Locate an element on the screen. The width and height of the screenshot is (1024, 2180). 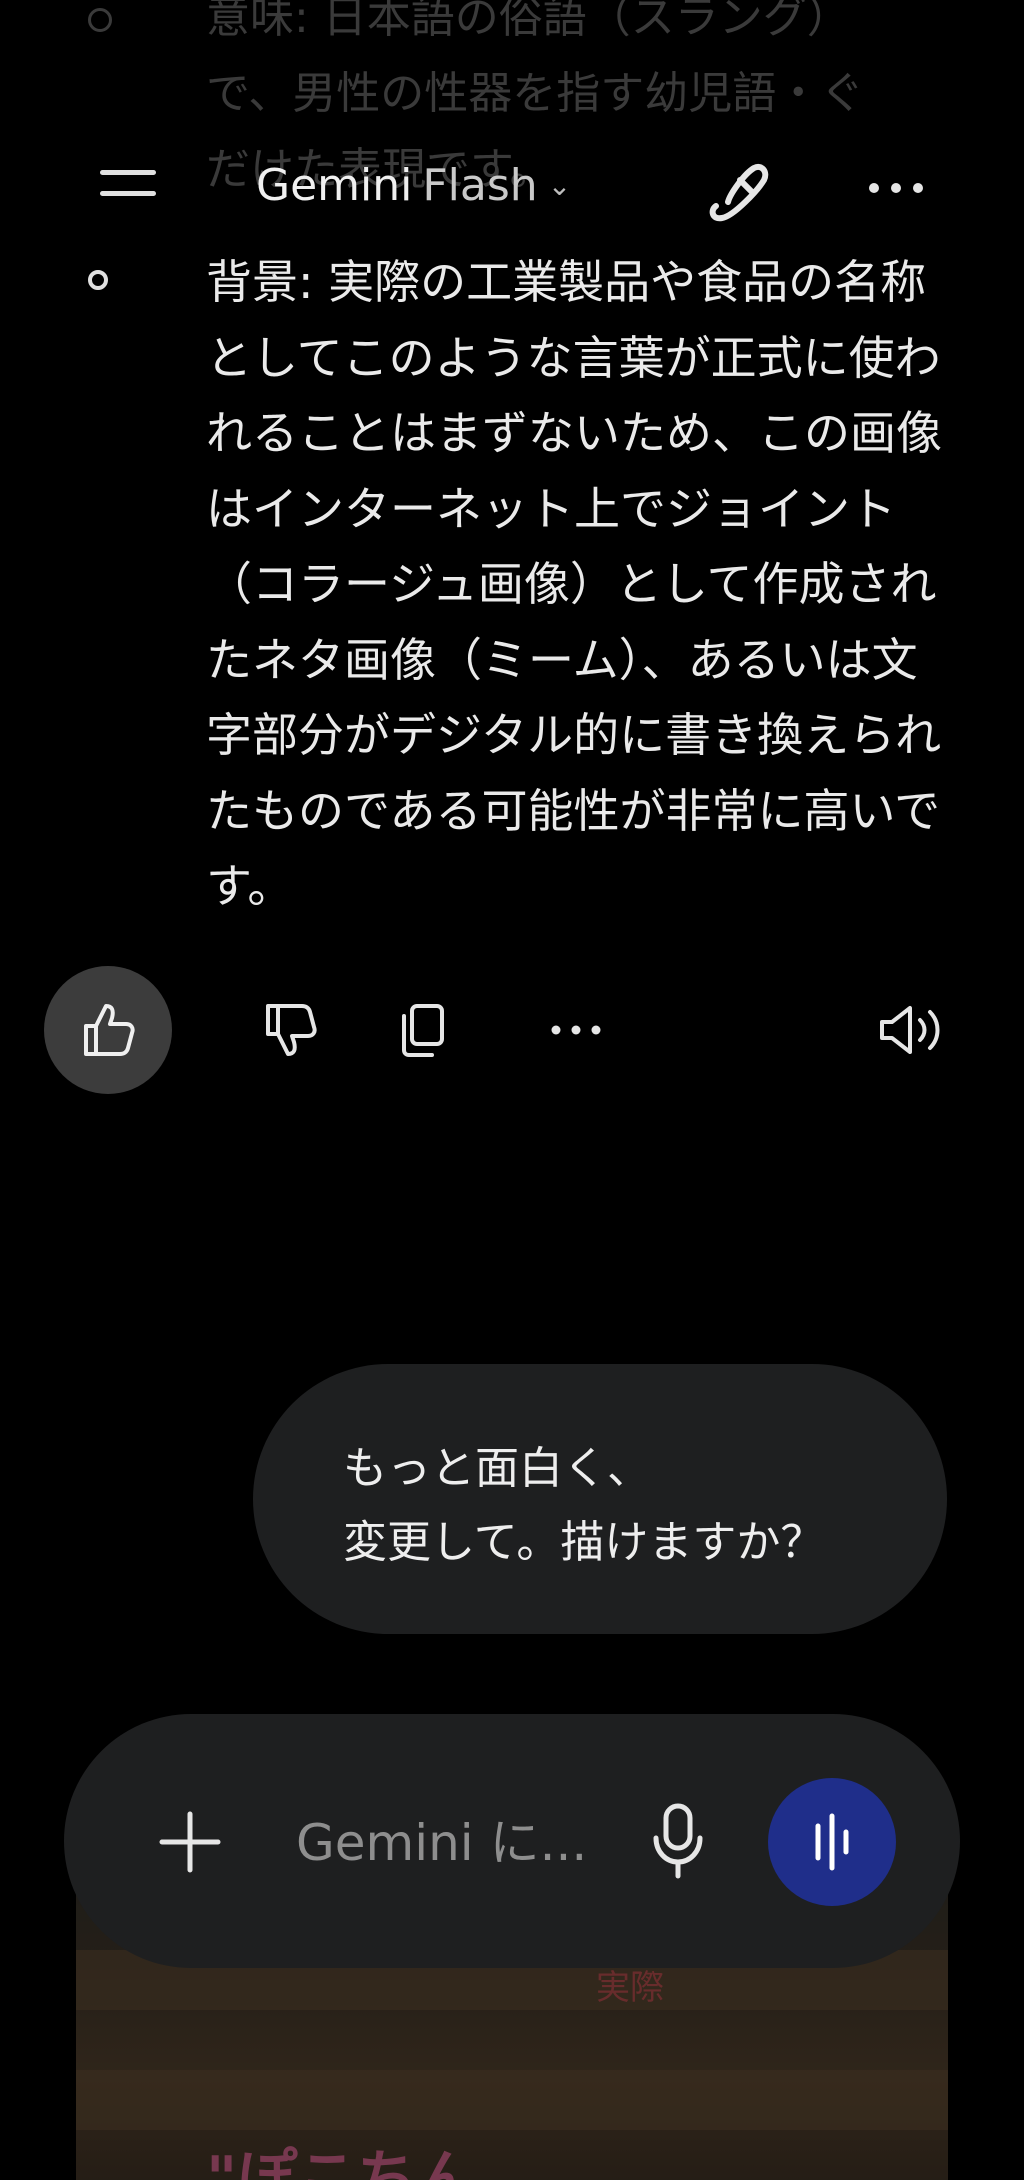
voice-mode-icon is located at coordinates (832, 1842).